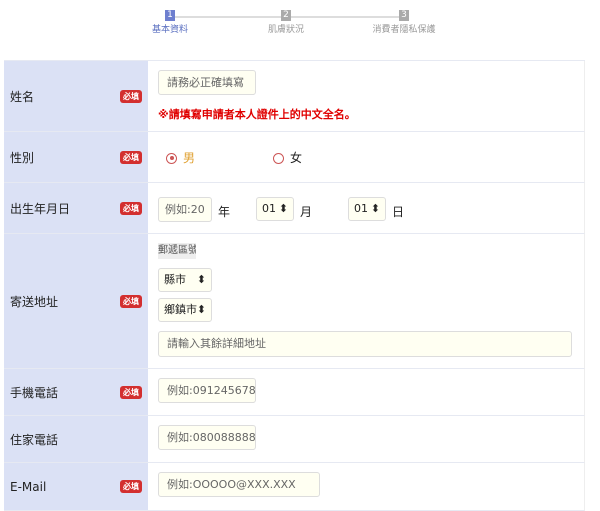 This screenshot has height=511, width=600. What do you see at coordinates (34, 301) in the screenshot?
I see `address-label: 寄送地址` at bounding box center [34, 301].